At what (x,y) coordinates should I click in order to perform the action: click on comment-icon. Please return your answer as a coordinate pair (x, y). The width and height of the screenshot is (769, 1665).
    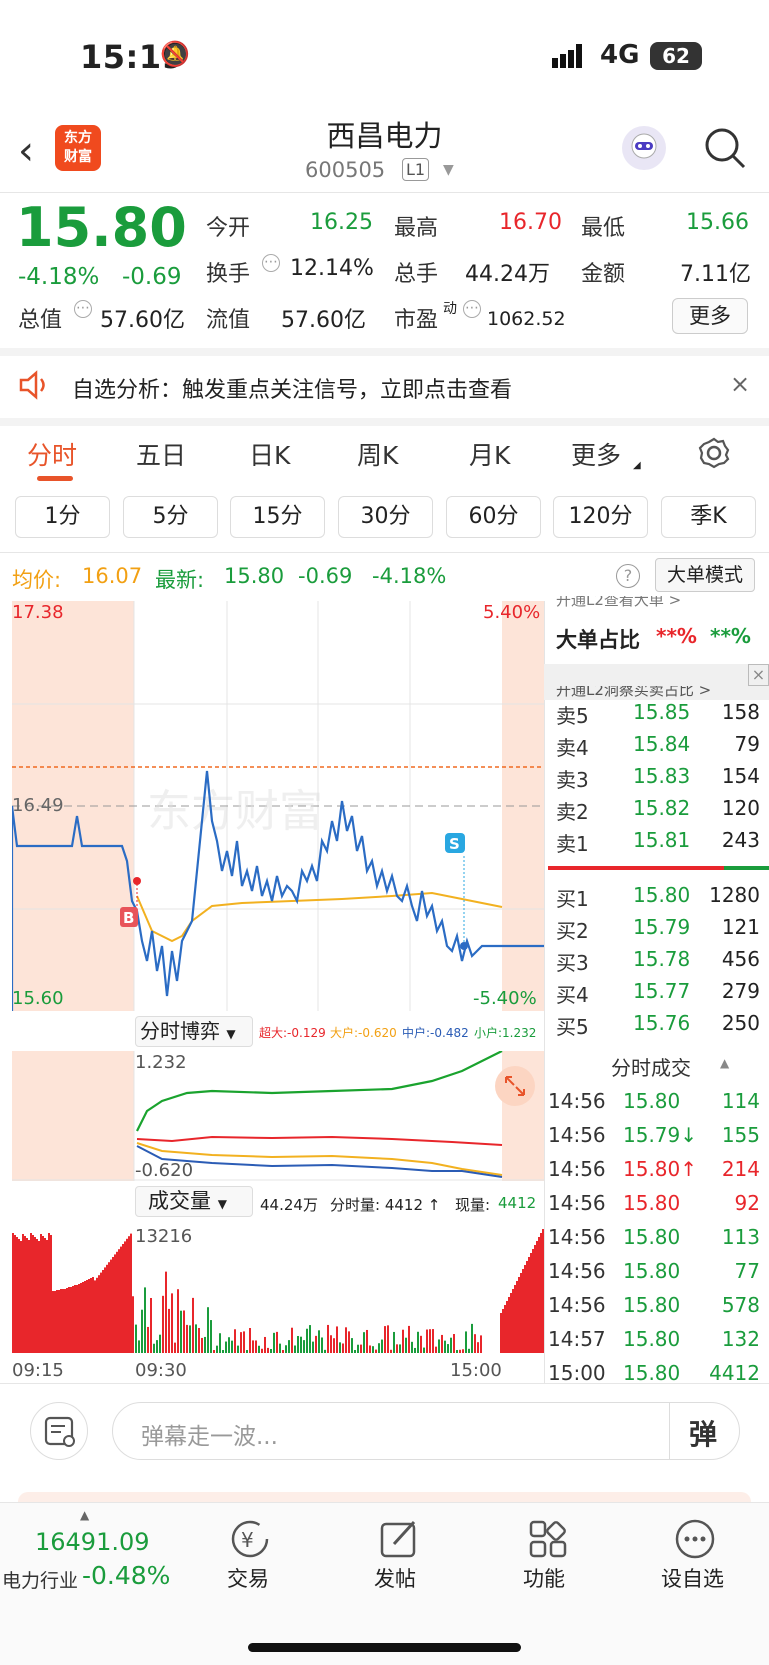
    Looking at the image, I should click on (59, 1431).